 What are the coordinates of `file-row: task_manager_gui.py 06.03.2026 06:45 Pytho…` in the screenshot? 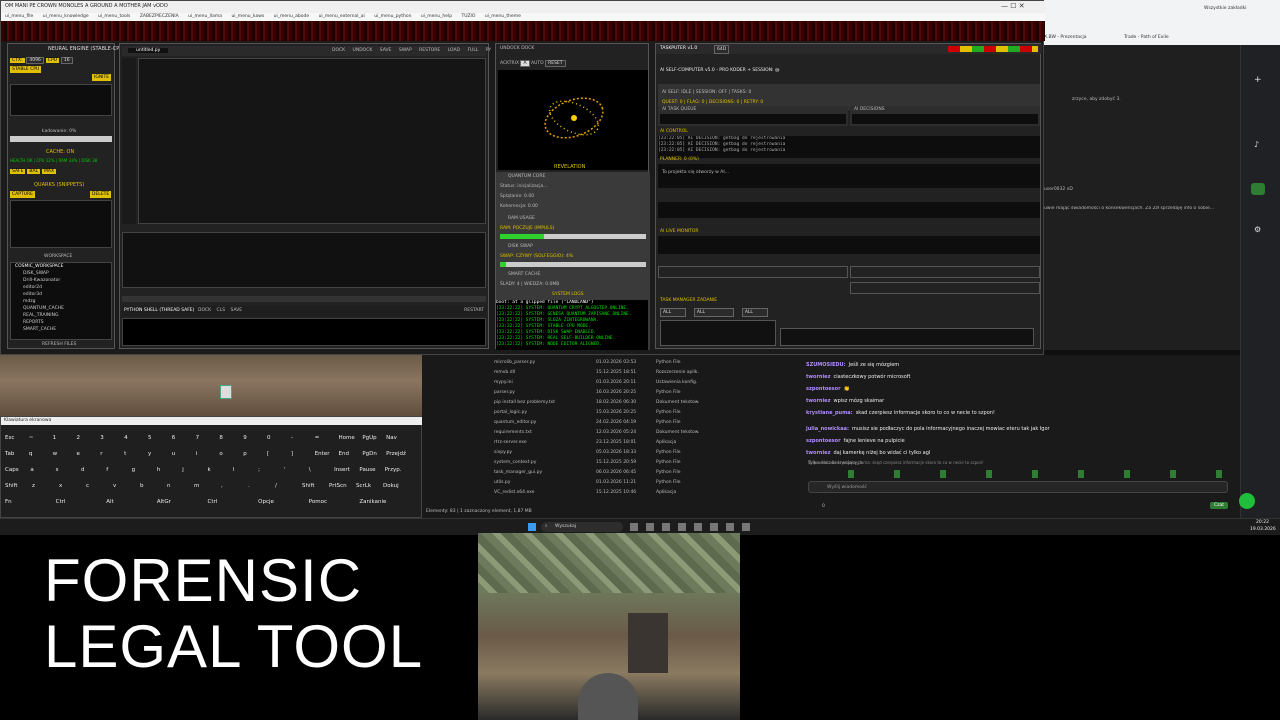 It's located at (611, 473).